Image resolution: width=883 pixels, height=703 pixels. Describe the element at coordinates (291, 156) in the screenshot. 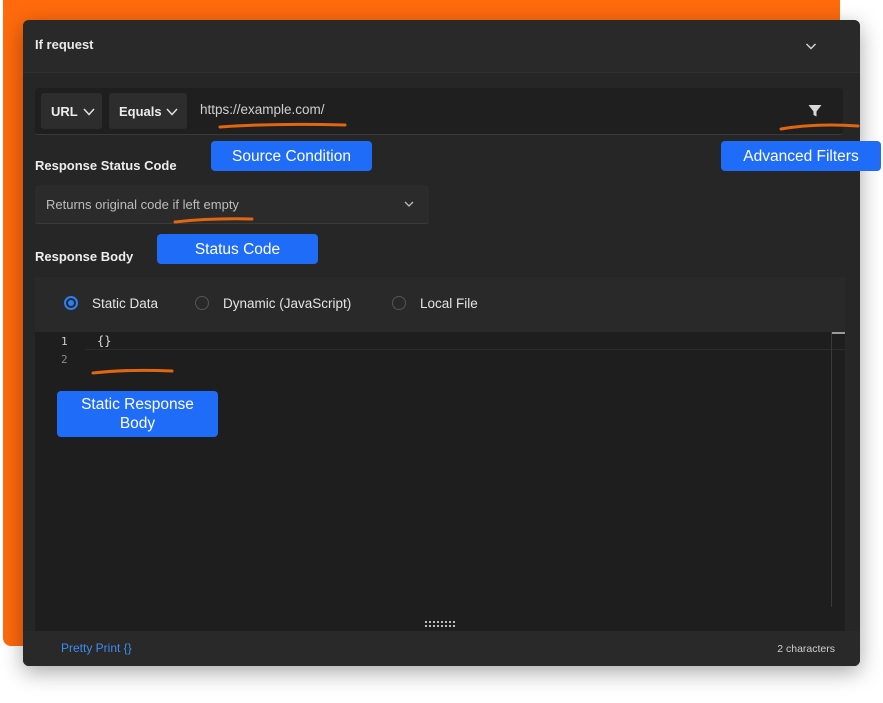

I see `annotation-source-condition: Source Condition` at that location.